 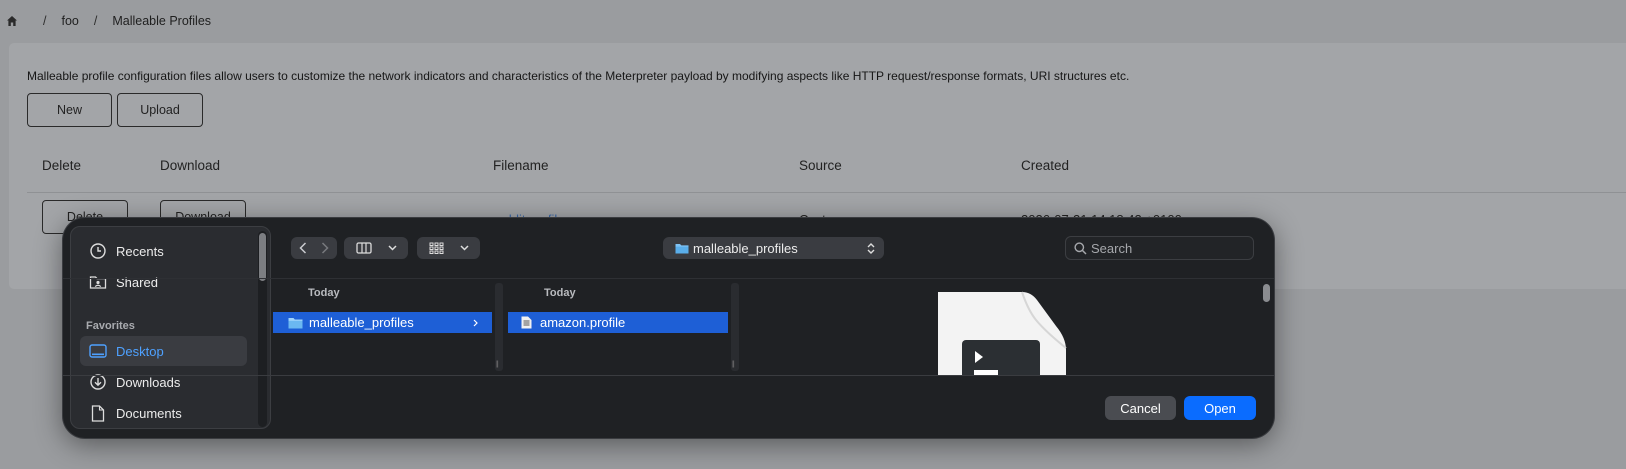 I want to click on view-mode-button, so click(x=376, y=248).